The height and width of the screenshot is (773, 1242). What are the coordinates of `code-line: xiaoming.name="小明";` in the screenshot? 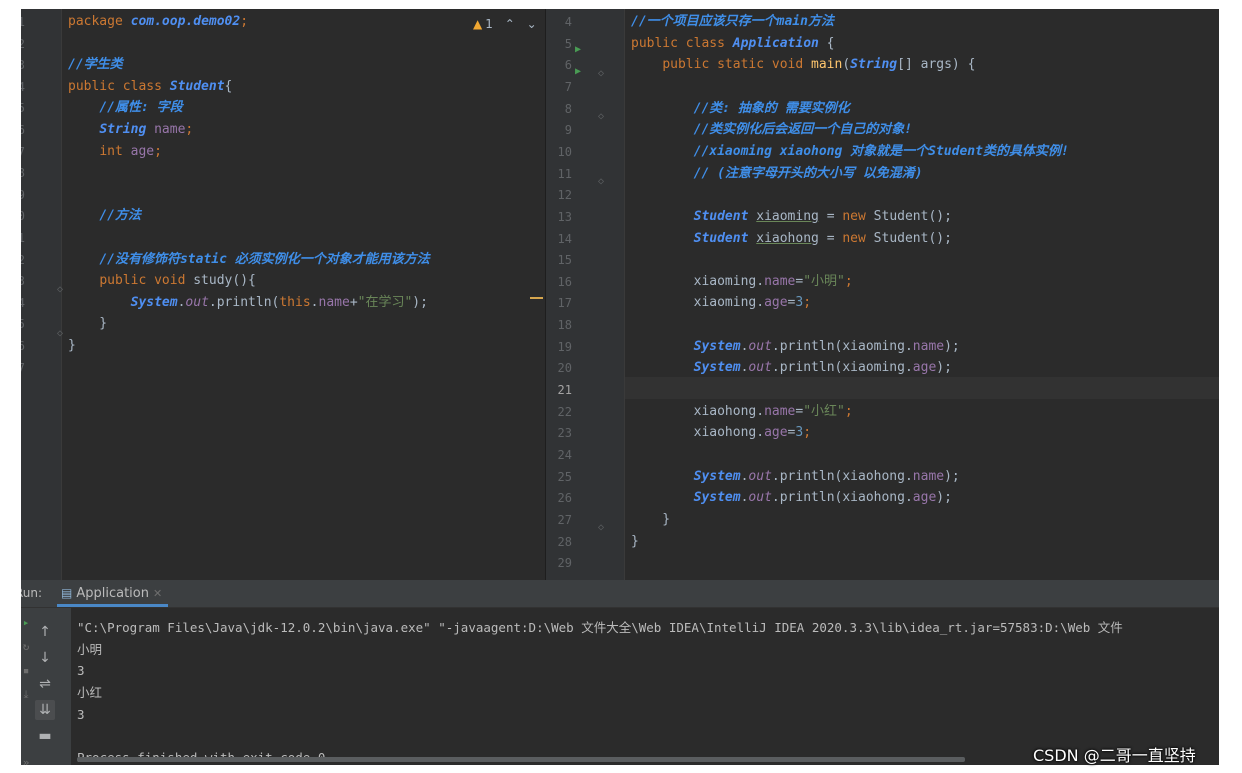 It's located at (742, 282).